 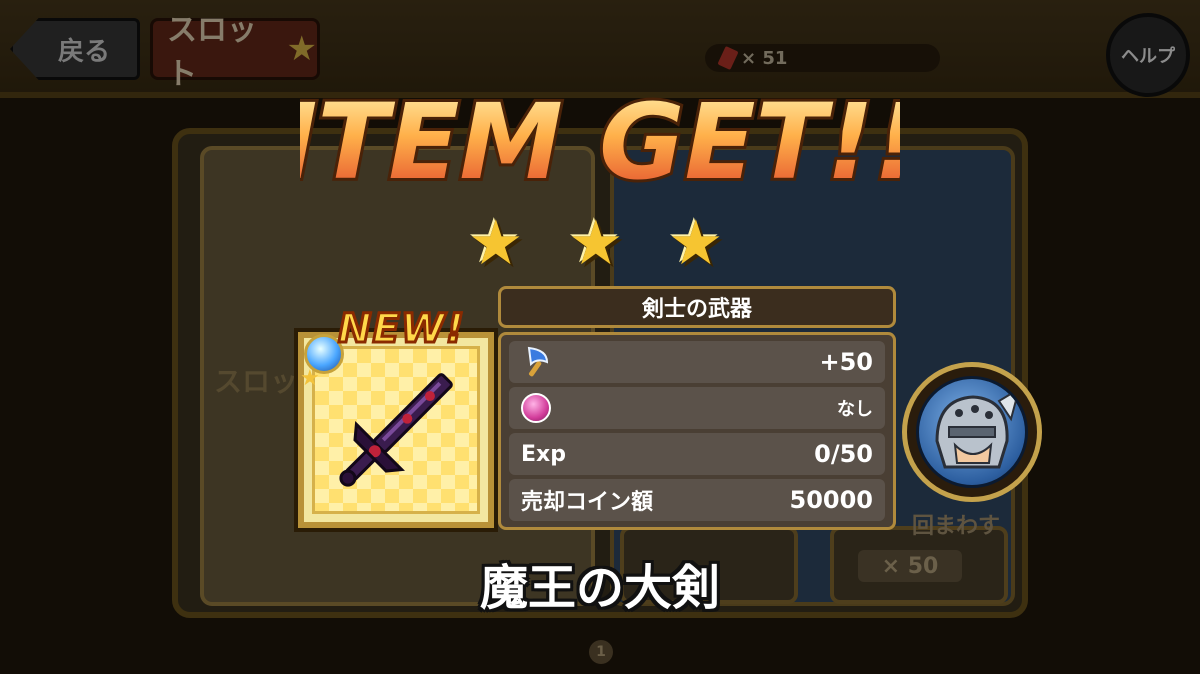 What do you see at coordinates (728, 58) in the screenshot?
I see `ticket-icon` at bounding box center [728, 58].